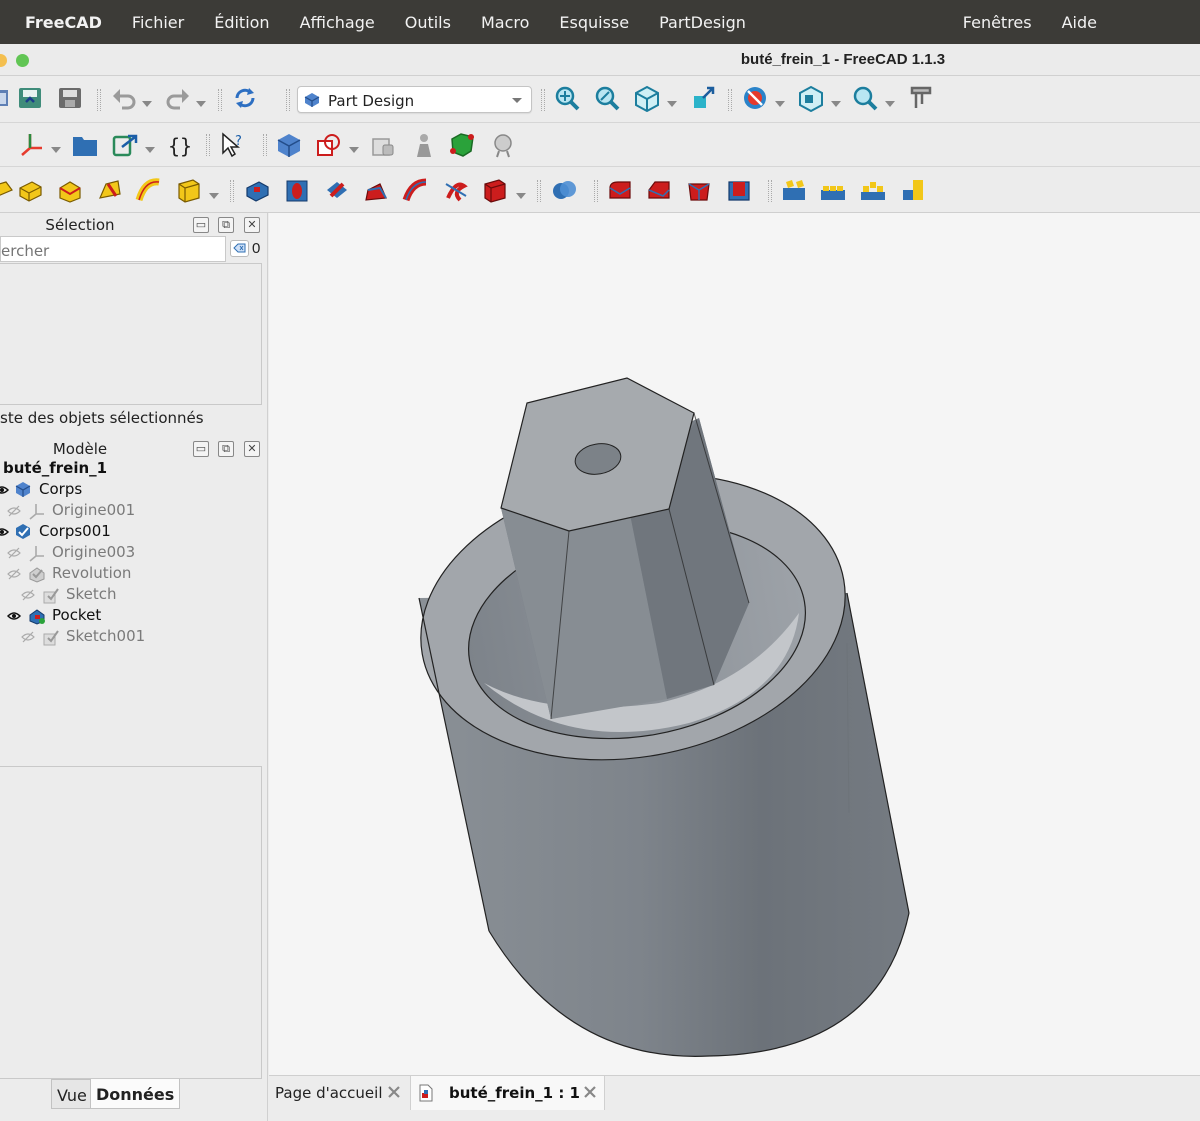  I want to click on std-views-icon, so click(811, 98).